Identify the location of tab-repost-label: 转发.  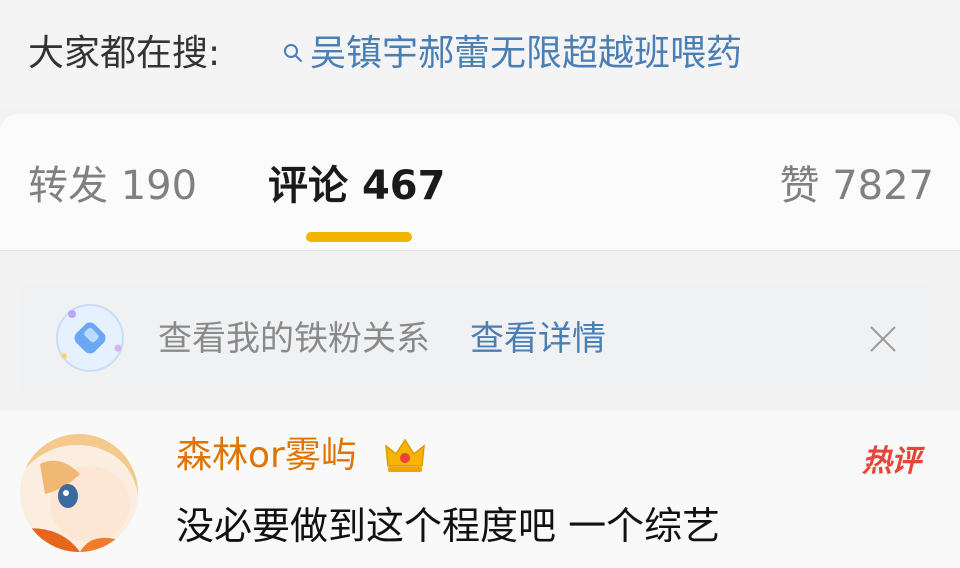
(68, 186).